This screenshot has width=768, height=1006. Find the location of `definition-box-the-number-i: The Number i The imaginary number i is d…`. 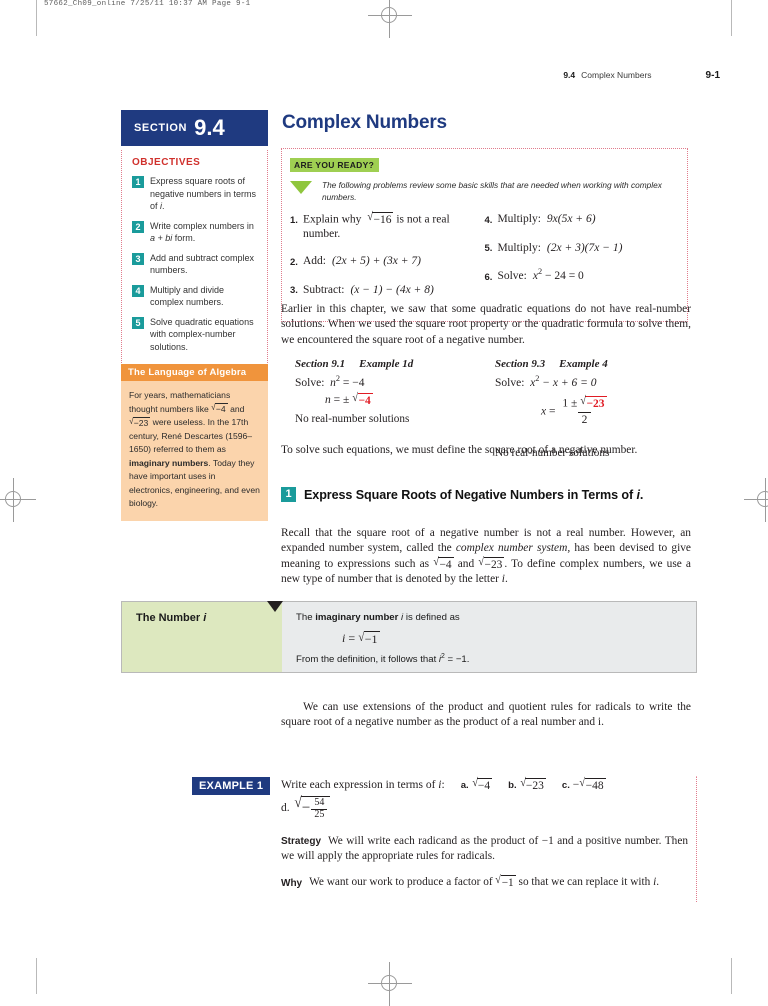

definition-box-the-number-i: The Number i The imaginary number i is d… is located at coordinates (409, 637).